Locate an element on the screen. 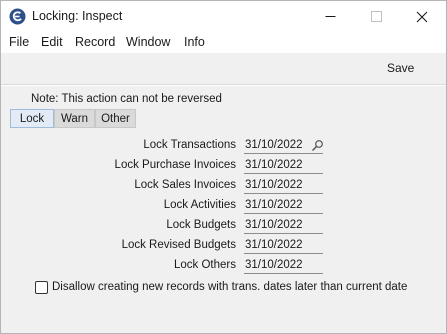 This screenshot has width=447, height=334. warning-note: Note: This action can not be reversed is located at coordinates (126, 99).